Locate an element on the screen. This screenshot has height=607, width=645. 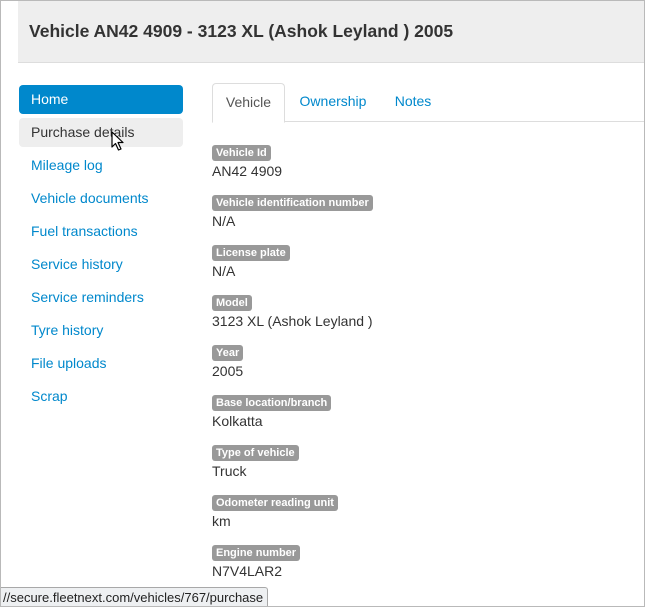
field-vehicle-id: Vehicle Id AN42 4909 is located at coordinates (292, 168).